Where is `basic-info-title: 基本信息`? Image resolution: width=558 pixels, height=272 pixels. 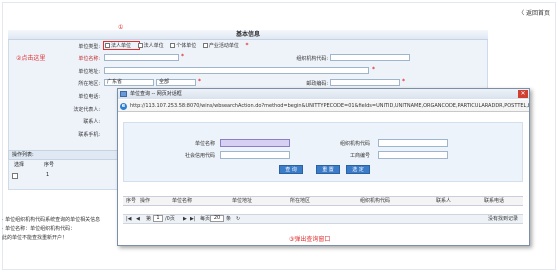 basic-info-title: 基本信息 is located at coordinates (248, 35).